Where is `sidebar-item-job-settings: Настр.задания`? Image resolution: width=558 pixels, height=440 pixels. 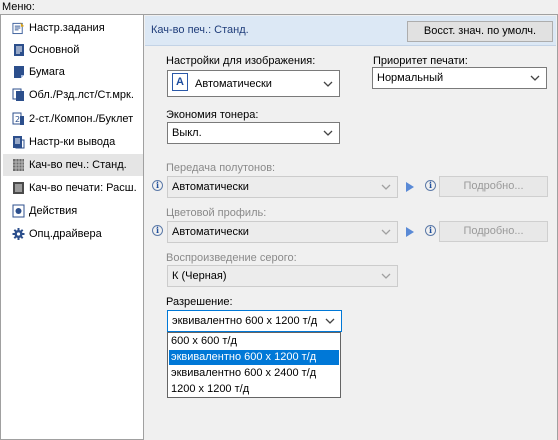 sidebar-item-job-settings: Настр.задания is located at coordinates (73, 28).